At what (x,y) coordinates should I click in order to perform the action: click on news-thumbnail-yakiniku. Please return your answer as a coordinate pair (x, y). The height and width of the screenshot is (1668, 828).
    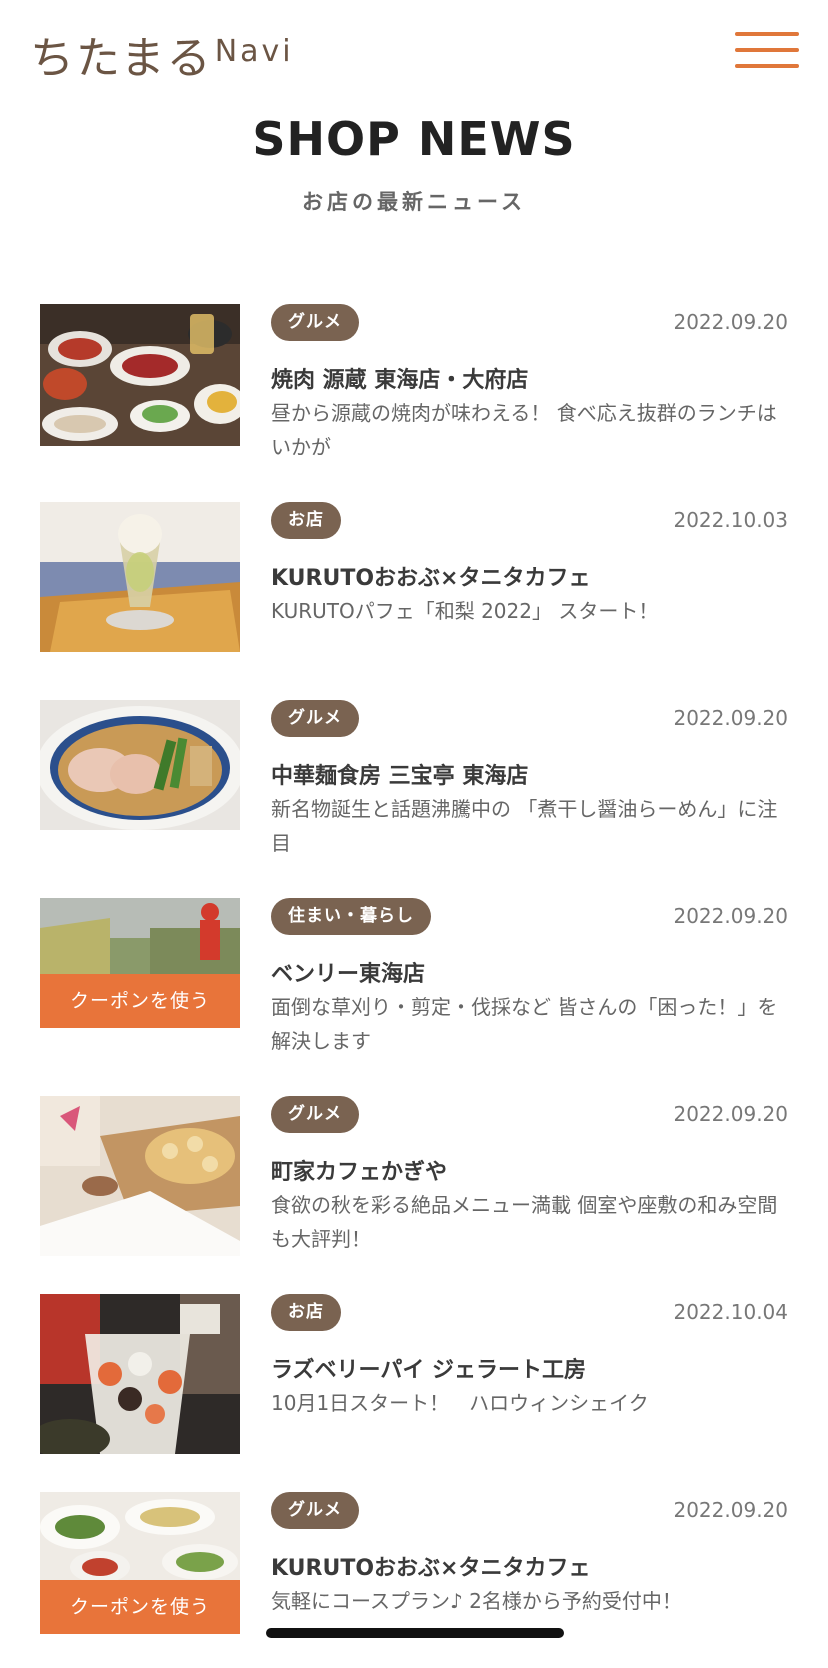
    Looking at the image, I should click on (140, 375).